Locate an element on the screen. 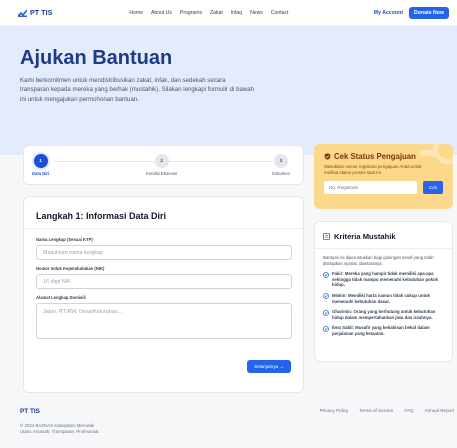  nav-news: News is located at coordinates (256, 13).